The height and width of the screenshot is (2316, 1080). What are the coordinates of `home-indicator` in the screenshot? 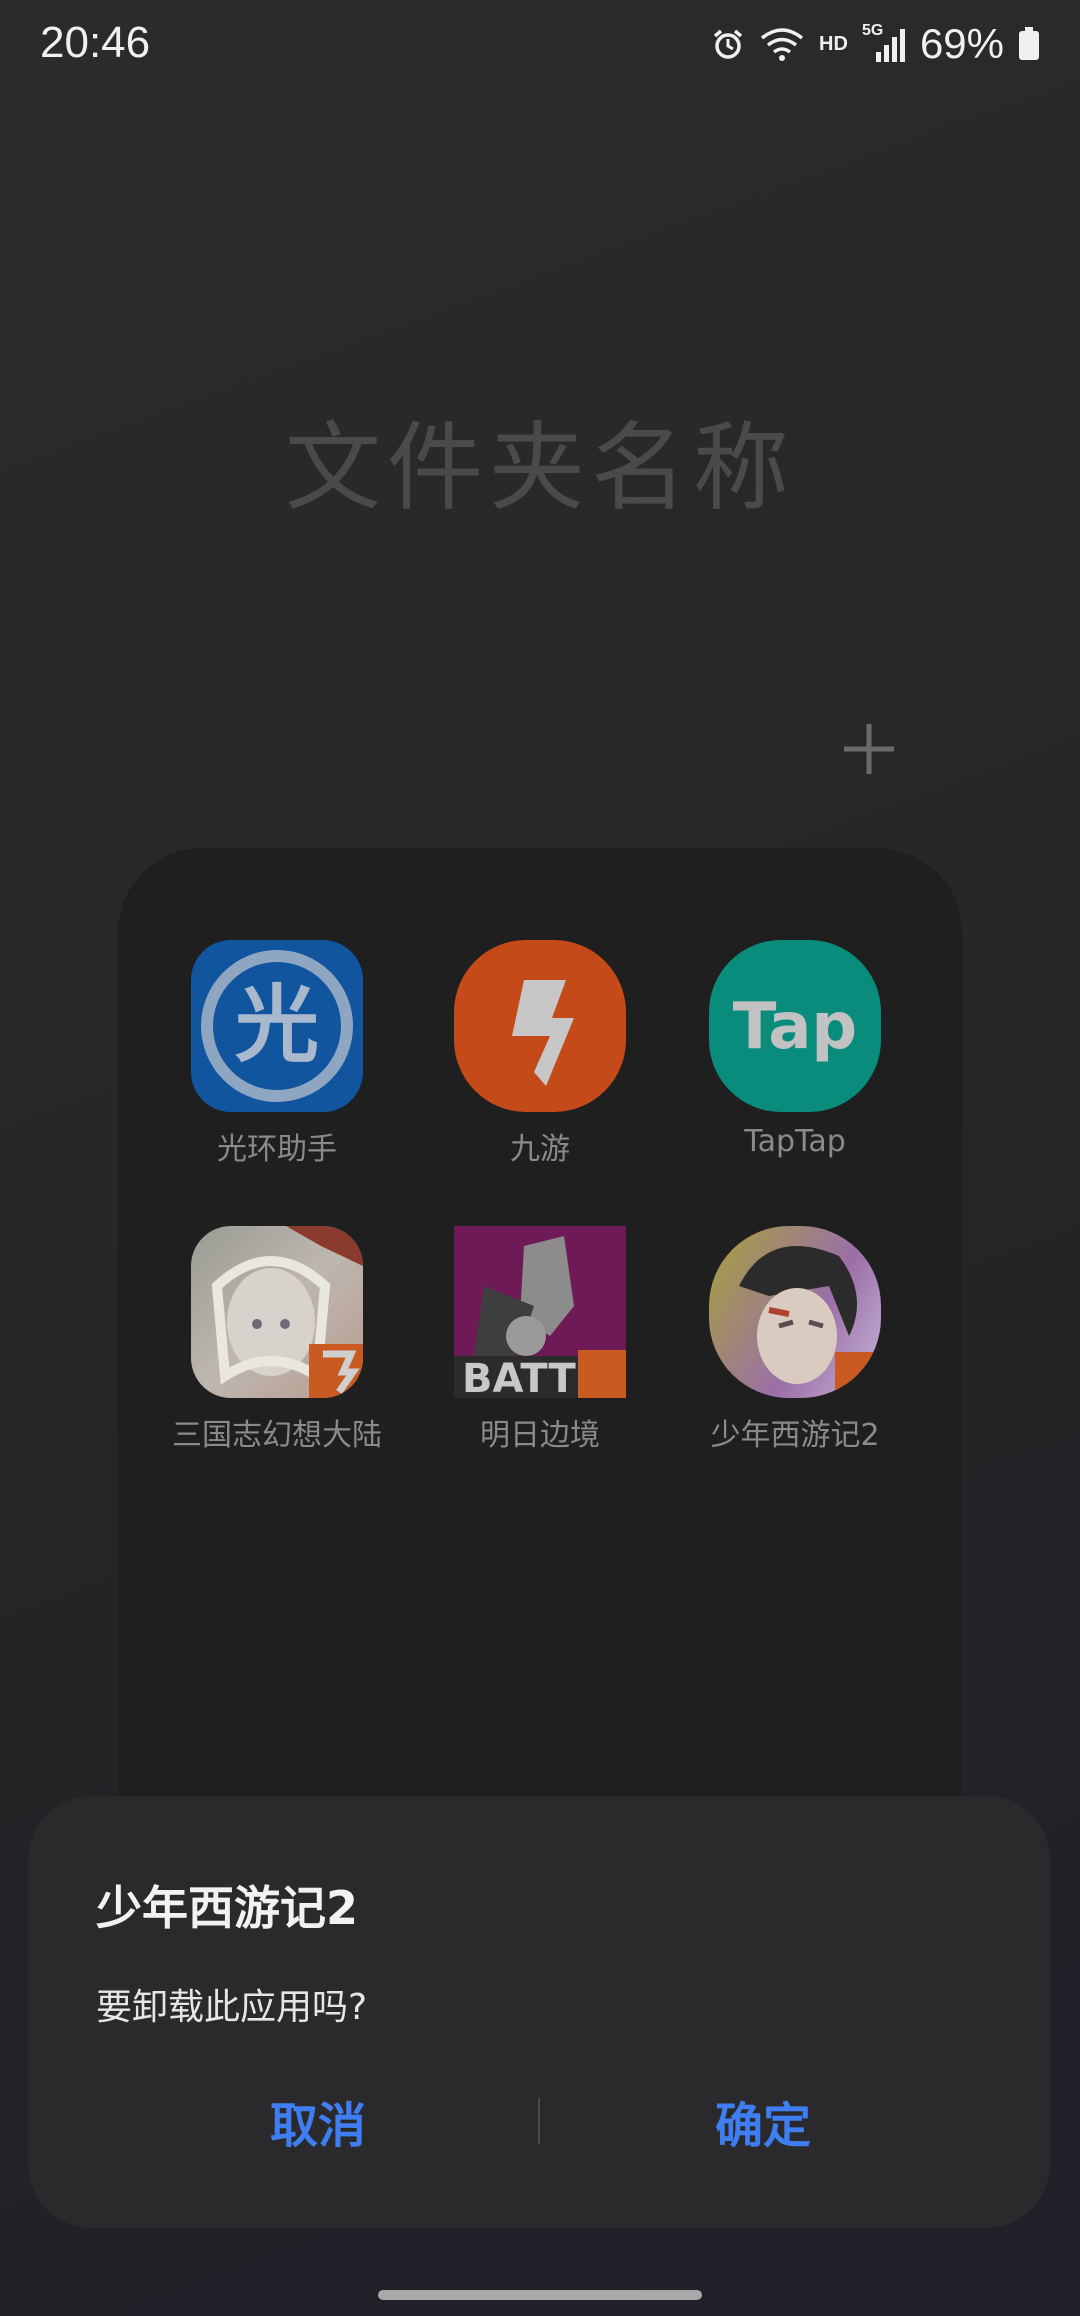 It's located at (540, 2295).